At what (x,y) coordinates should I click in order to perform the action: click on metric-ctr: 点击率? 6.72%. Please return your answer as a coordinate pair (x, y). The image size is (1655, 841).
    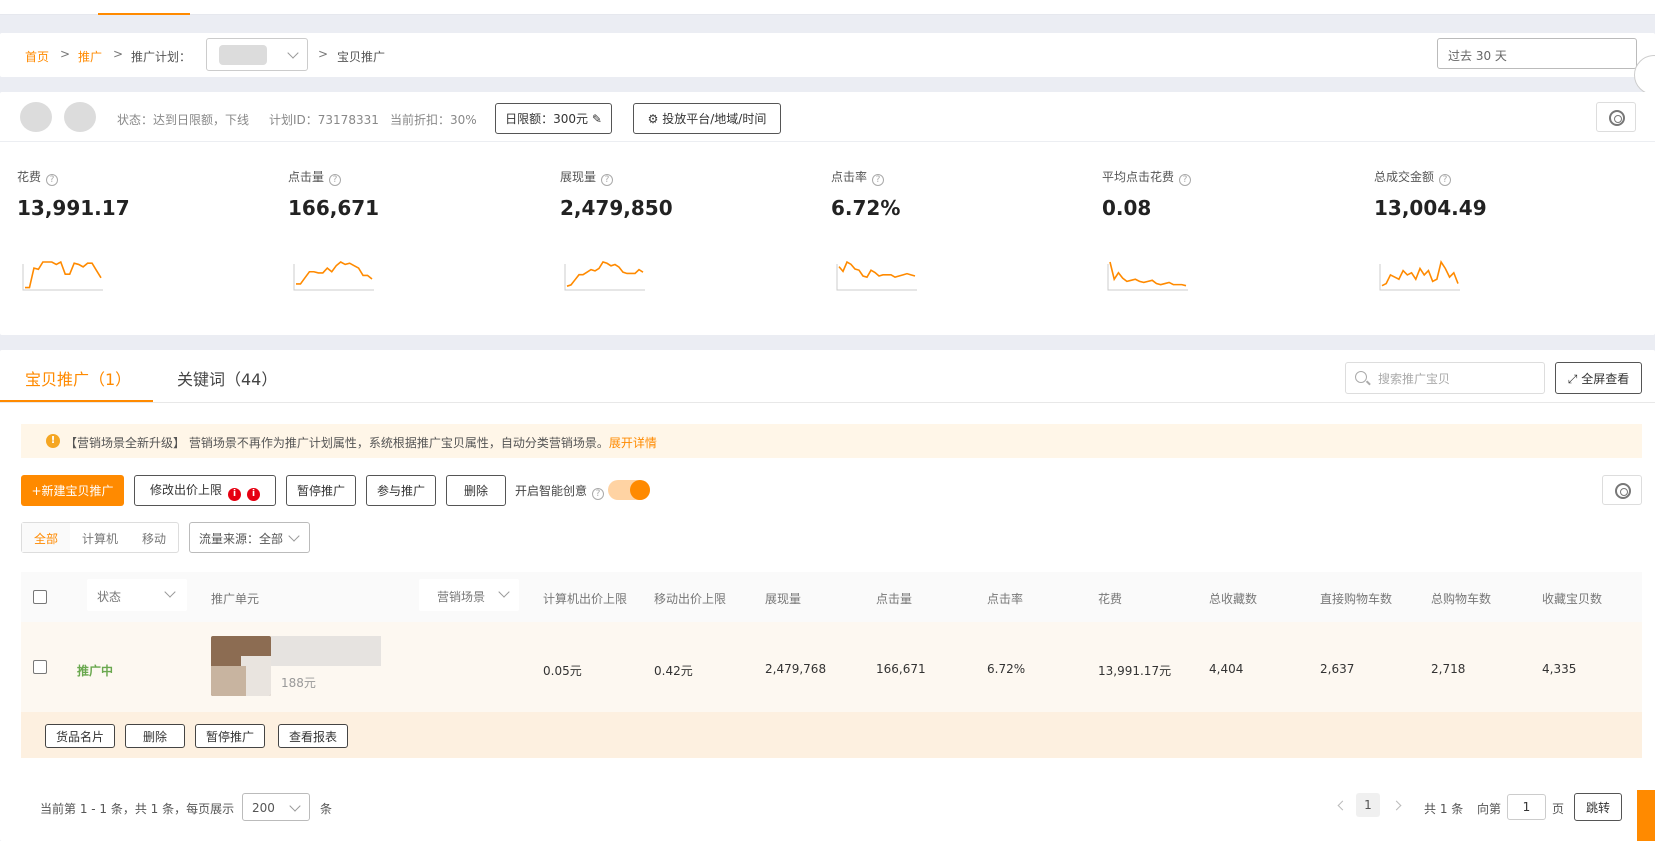
    Looking at the image, I should click on (946, 194).